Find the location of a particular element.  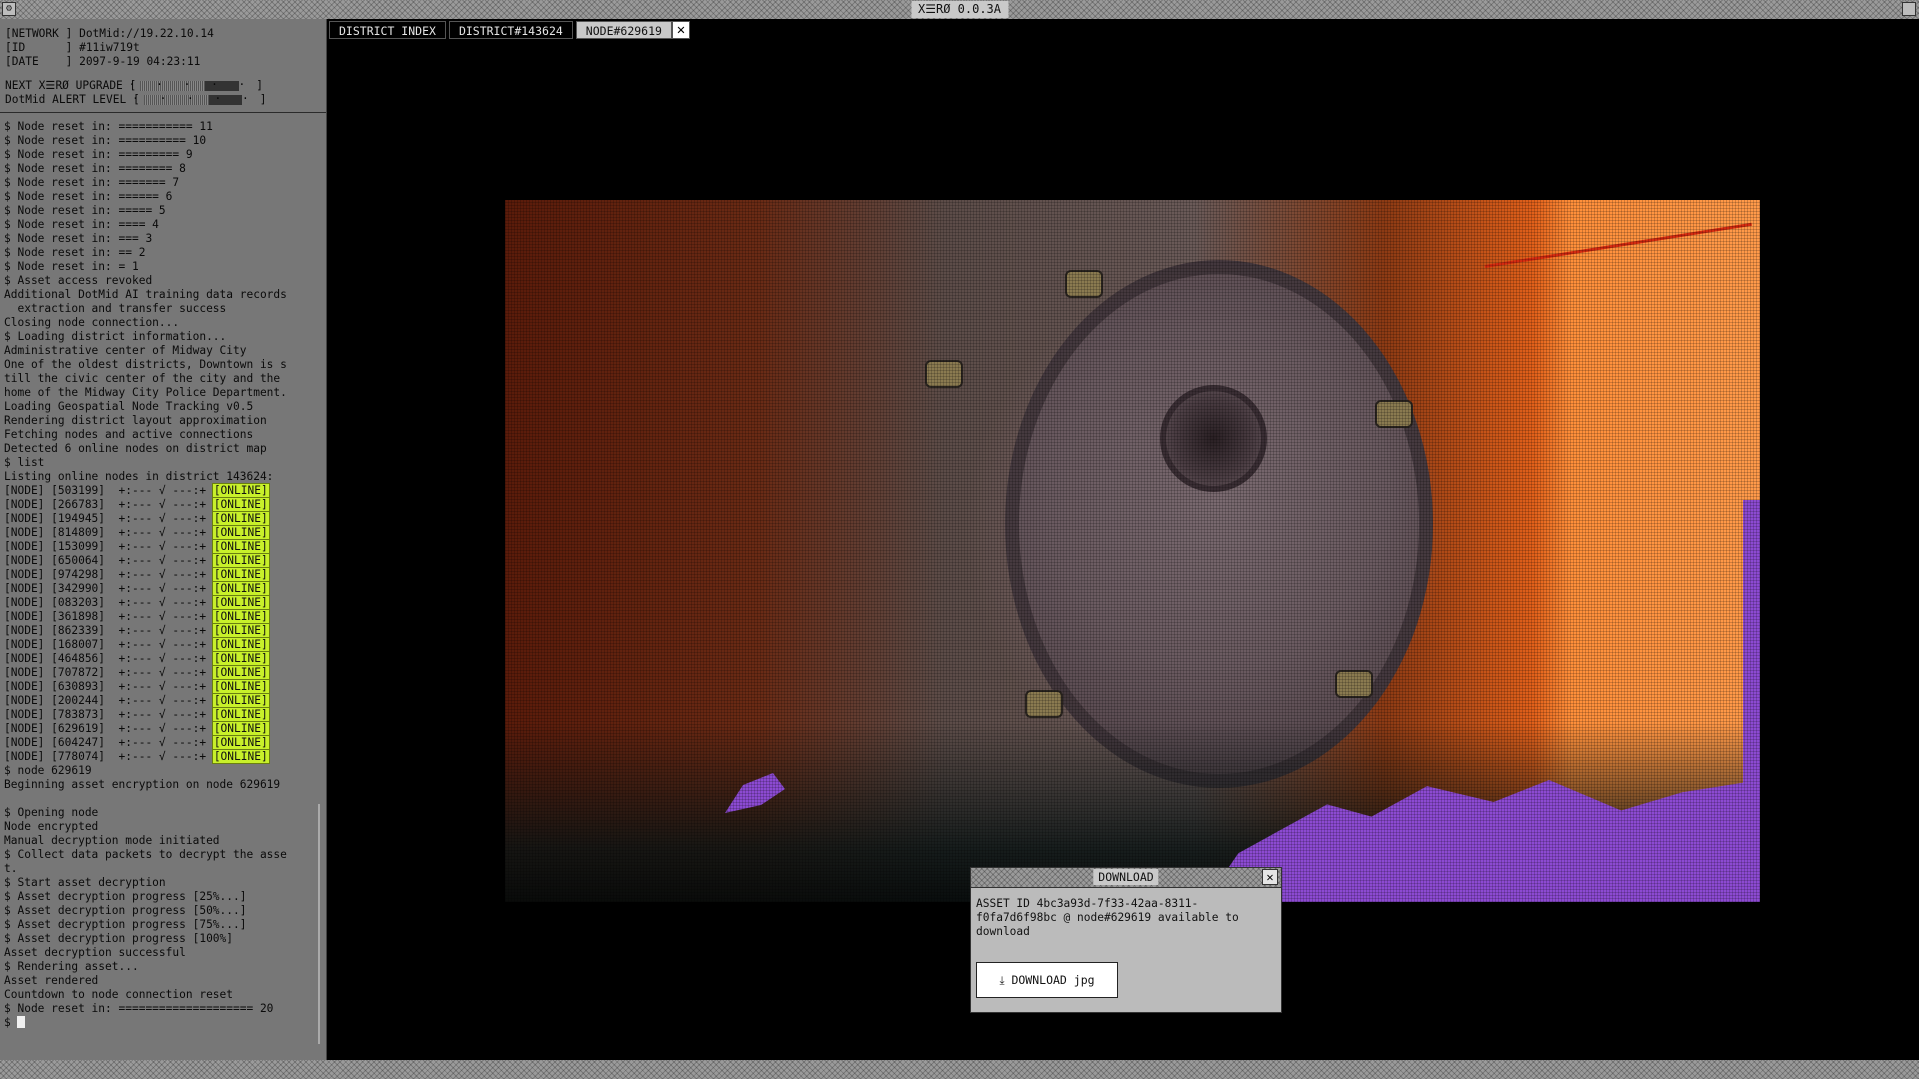

app-title: X☰RØ 0.0.3A is located at coordinates (959, 9).